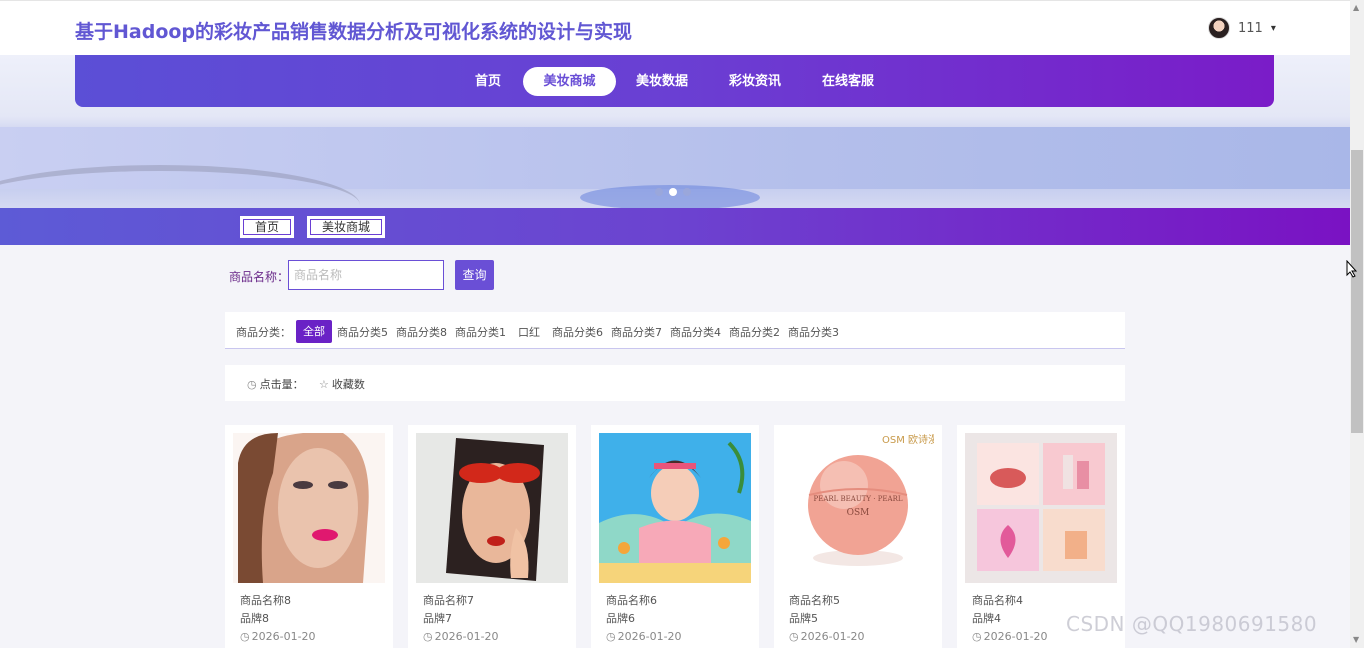  I want to click on product-jar-brand: OSM, so click(858, 513).